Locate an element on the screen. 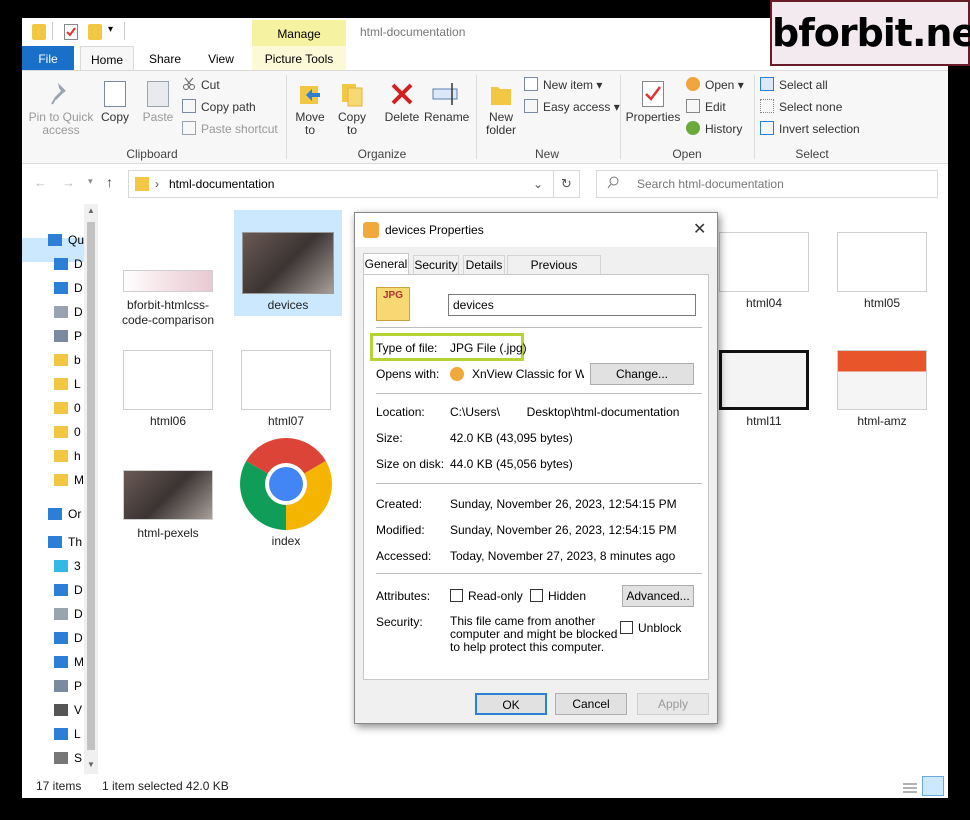 This screenshot has height=820, width=970. scroll-thumb is located at coordinates (91, 486).